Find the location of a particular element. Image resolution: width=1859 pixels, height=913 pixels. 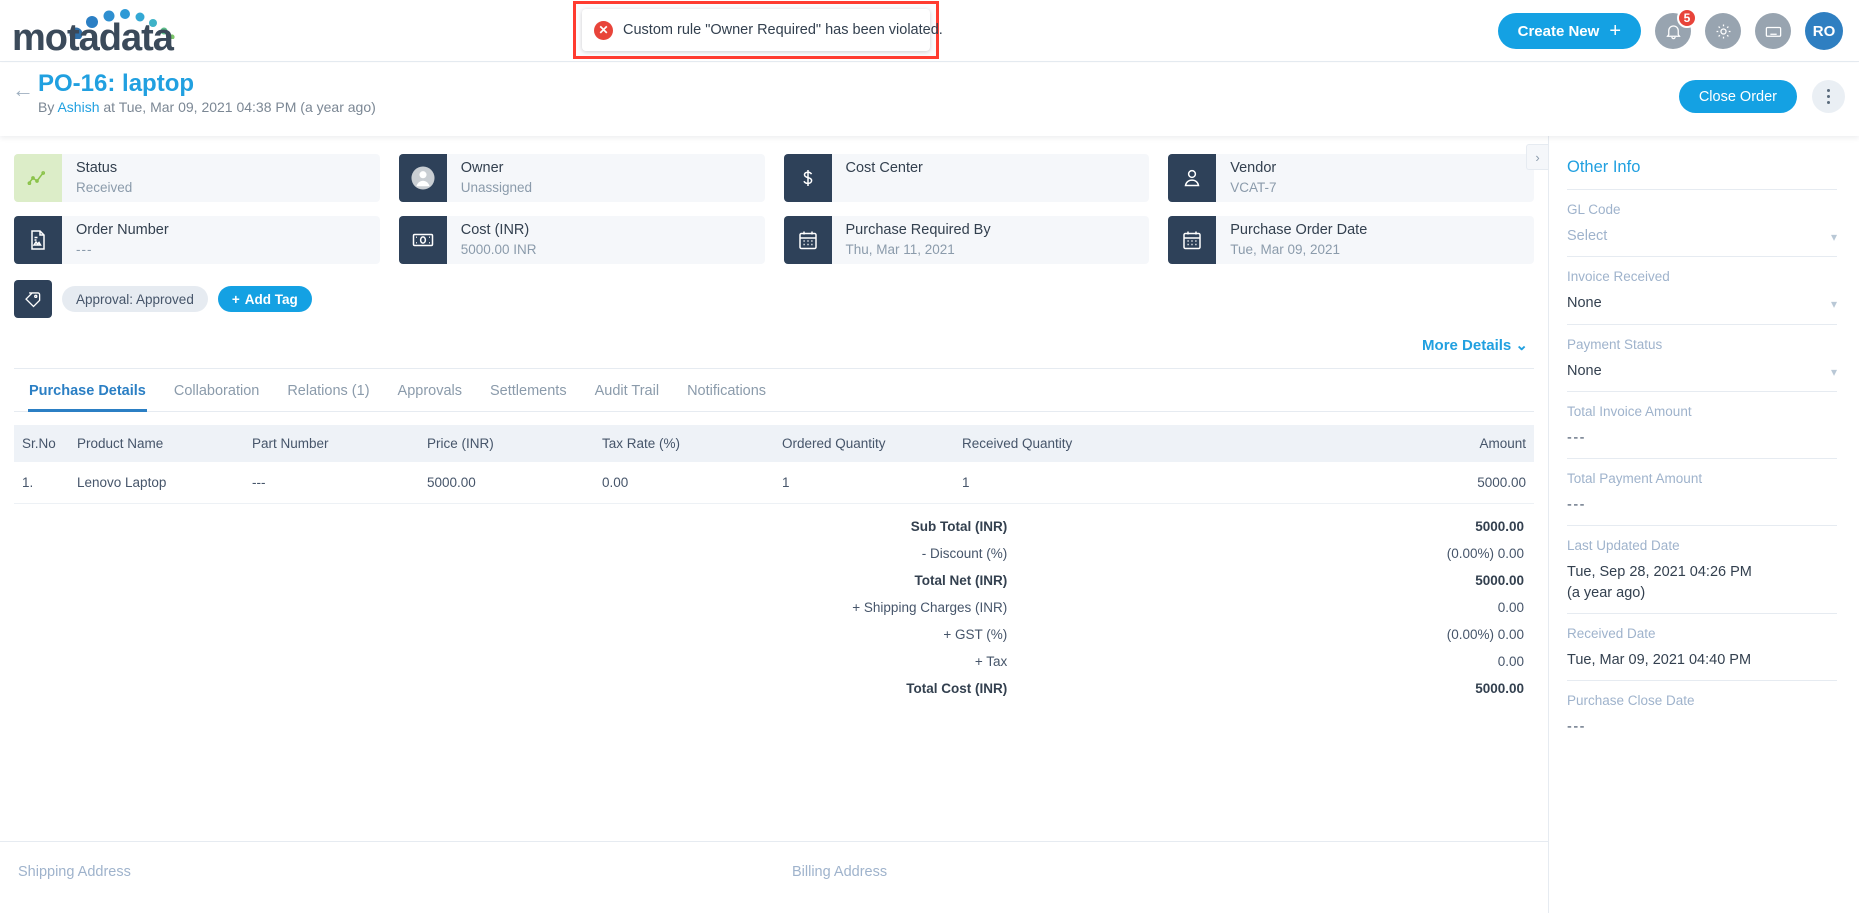

notifications-button: 5 is located at coordinates (1676, 28).